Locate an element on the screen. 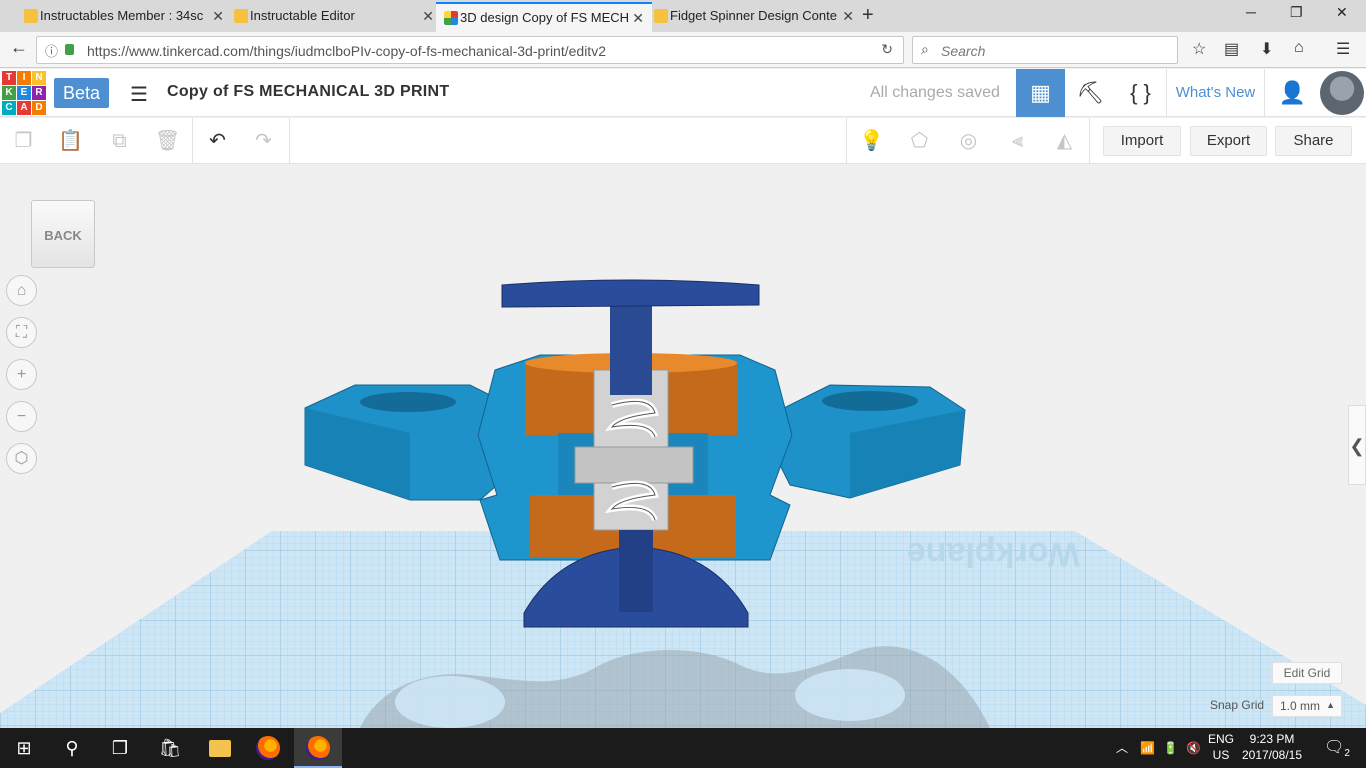 This screenshot has height=768, width=1366. avatar is located at coordinates (1342, 93).